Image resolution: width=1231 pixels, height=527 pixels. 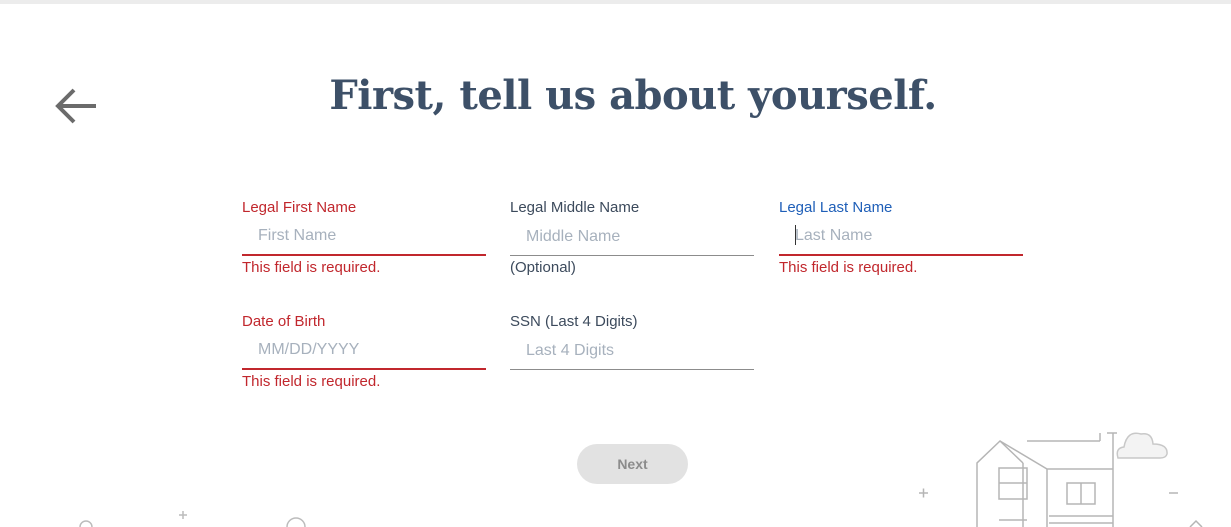 What do you see at coordinates (632, 351) in the screenshot?
I see `ssn-input` at bounding box center [632, 351].